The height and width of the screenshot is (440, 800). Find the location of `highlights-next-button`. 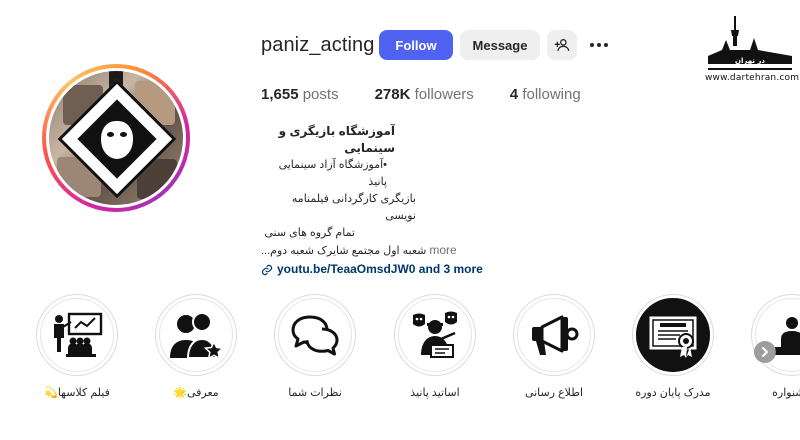

highlights-next-button is located at coordinates (765, 352).